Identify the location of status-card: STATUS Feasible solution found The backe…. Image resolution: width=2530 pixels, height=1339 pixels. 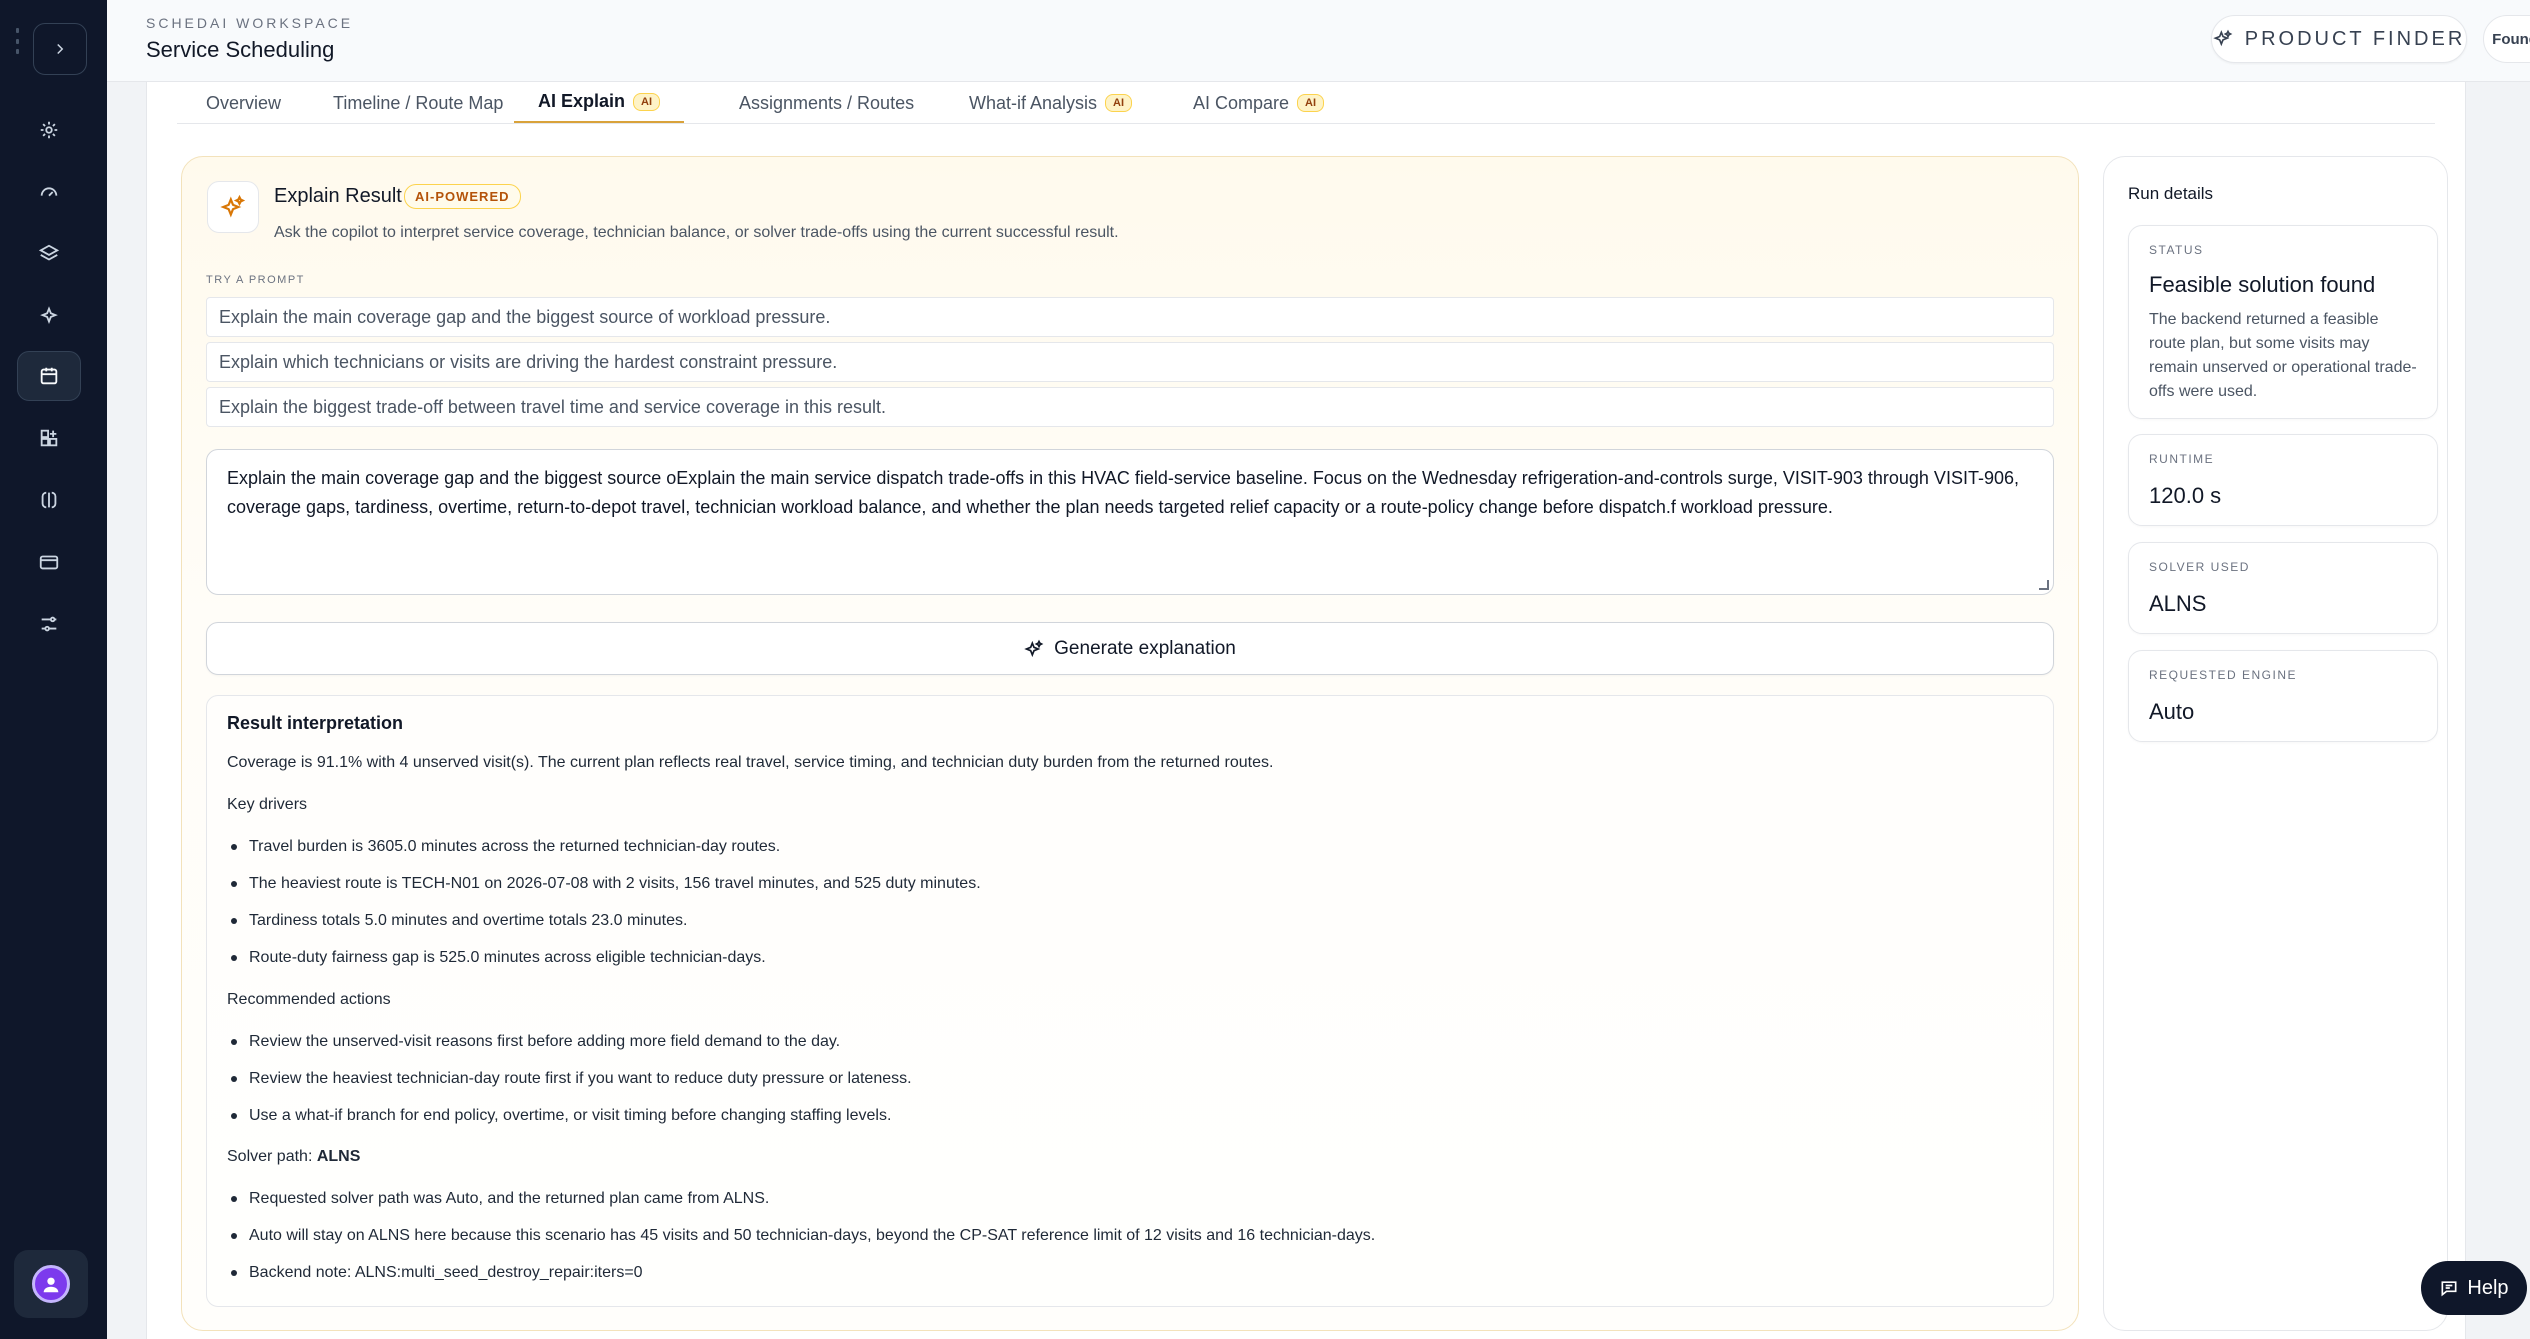
(2283, 322).